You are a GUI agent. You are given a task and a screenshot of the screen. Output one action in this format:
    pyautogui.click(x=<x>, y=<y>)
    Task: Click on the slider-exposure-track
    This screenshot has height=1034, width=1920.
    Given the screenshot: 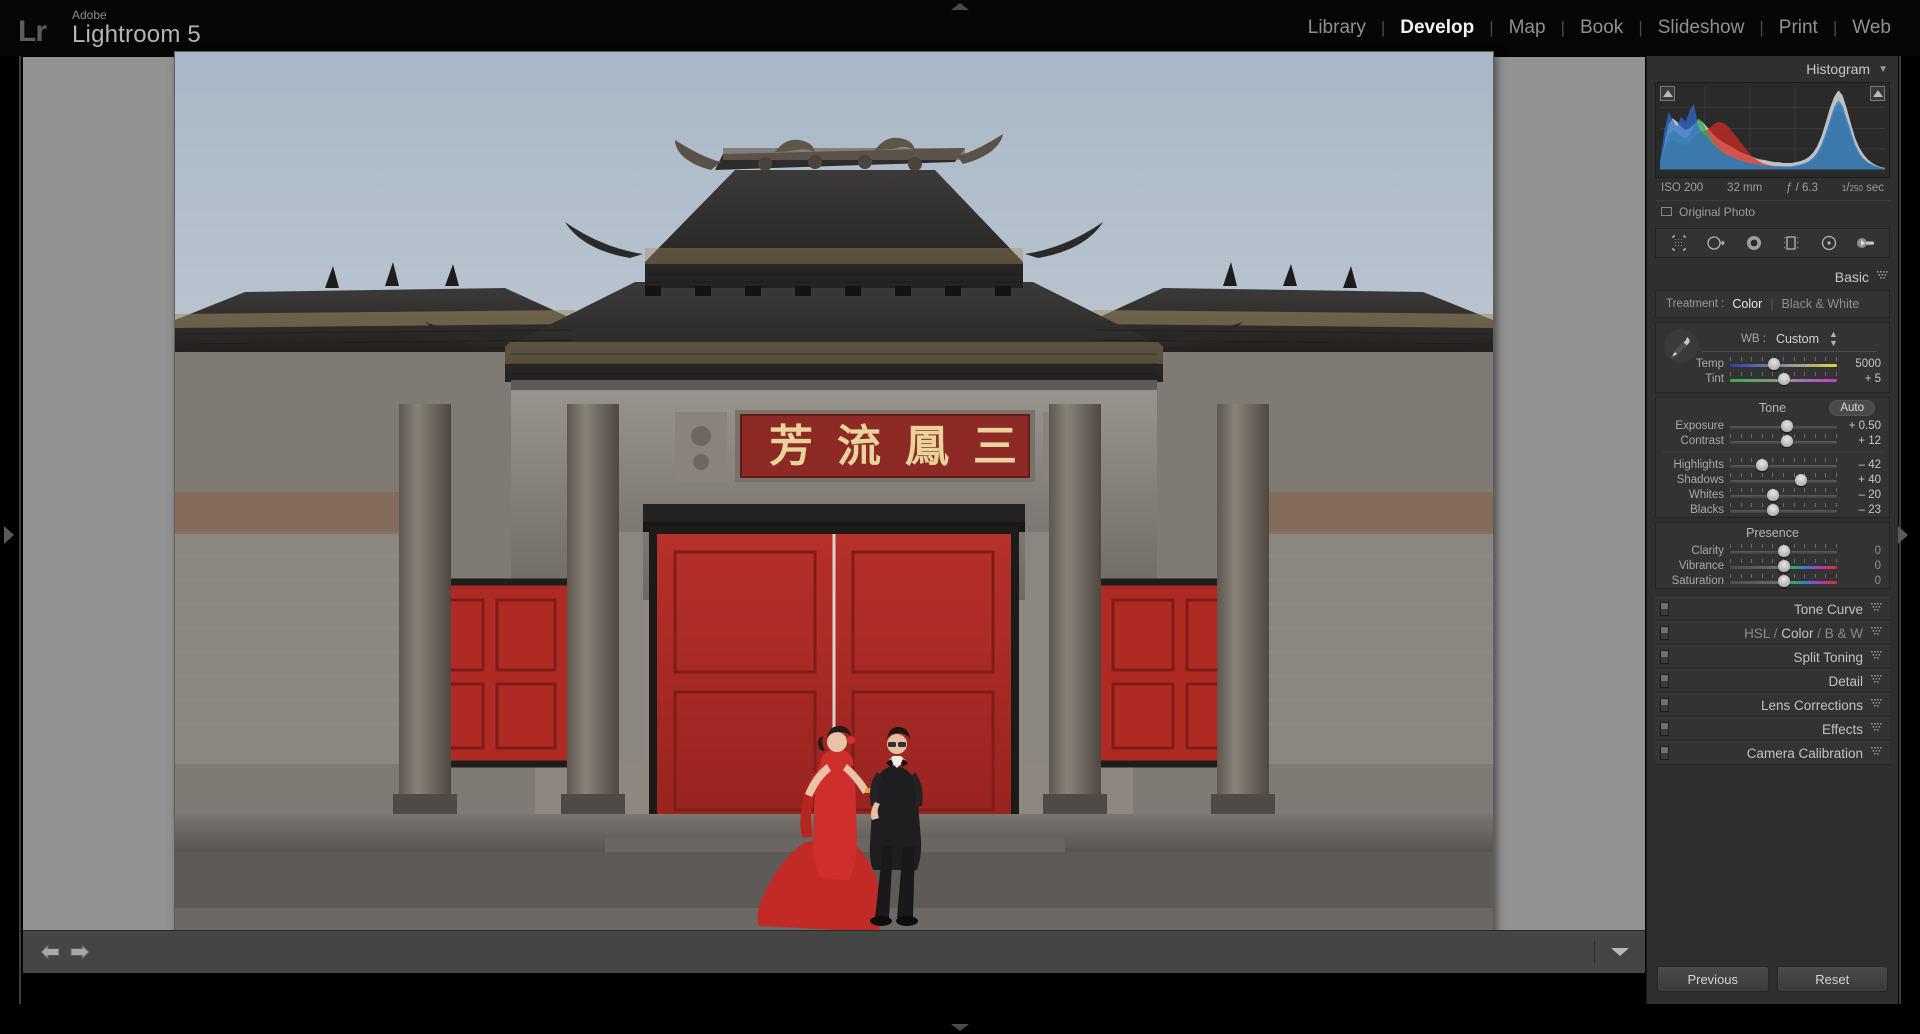 What is the action you would take?
    pyautogui.click(x=1783, y=425)
    